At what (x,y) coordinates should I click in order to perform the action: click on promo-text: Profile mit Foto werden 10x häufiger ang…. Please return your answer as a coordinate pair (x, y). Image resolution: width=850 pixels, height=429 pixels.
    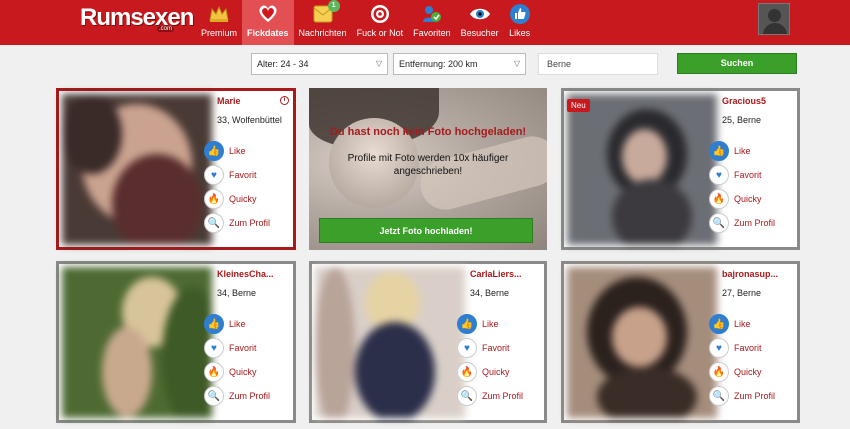
    Looking at the image, I should click on (428, 165).